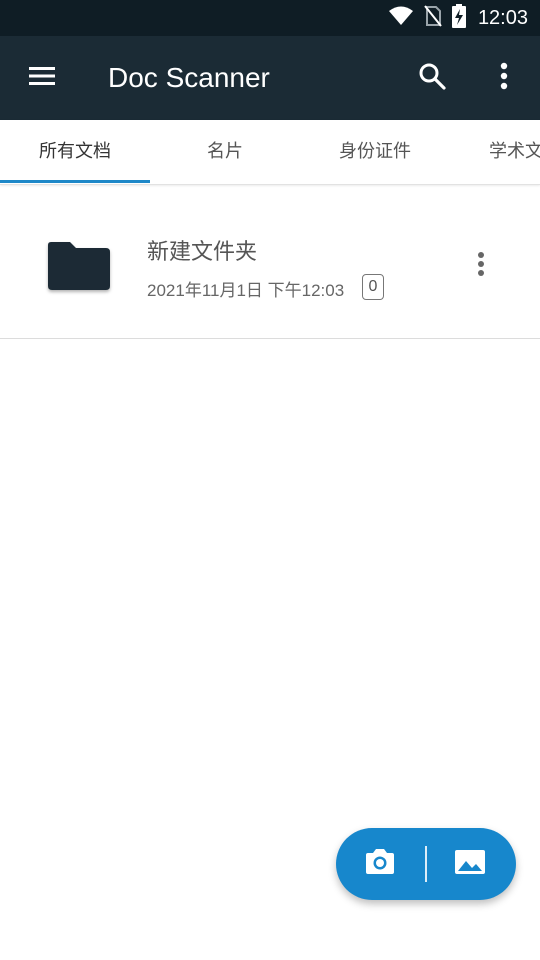 This screenshot has width=540, height=960. I want to click on battery-charging-icon, so click(458, 18).